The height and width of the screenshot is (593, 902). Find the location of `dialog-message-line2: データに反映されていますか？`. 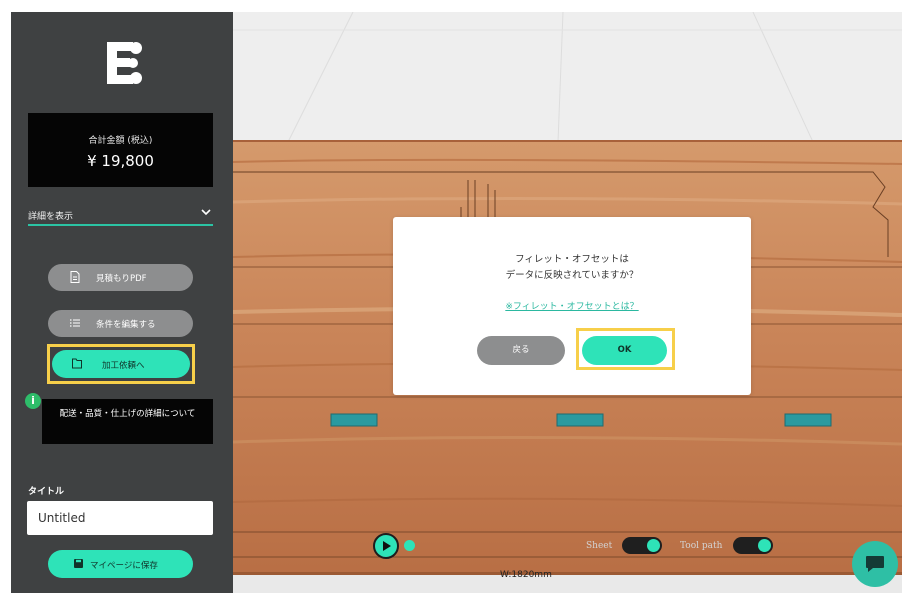

dialog-message-line2: データに反映されていますか？ is located at coordinates (572, 275).